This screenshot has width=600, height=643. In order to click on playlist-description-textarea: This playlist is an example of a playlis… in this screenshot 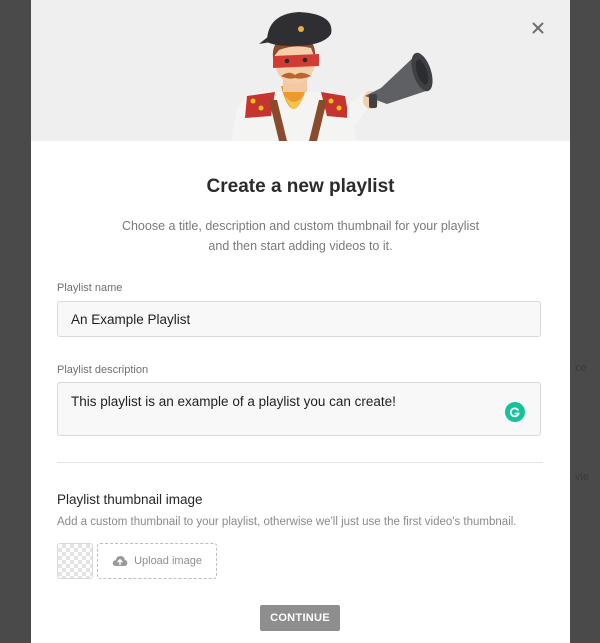, I will do `click(299, 409)`.